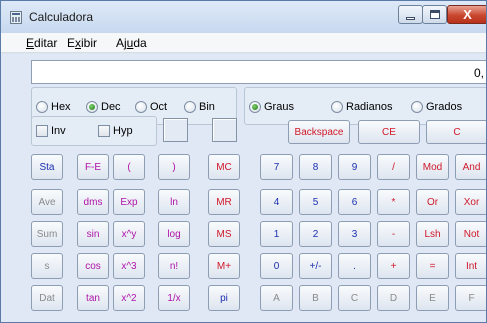  I want to click on pi-button: pi, so click(224, 298).